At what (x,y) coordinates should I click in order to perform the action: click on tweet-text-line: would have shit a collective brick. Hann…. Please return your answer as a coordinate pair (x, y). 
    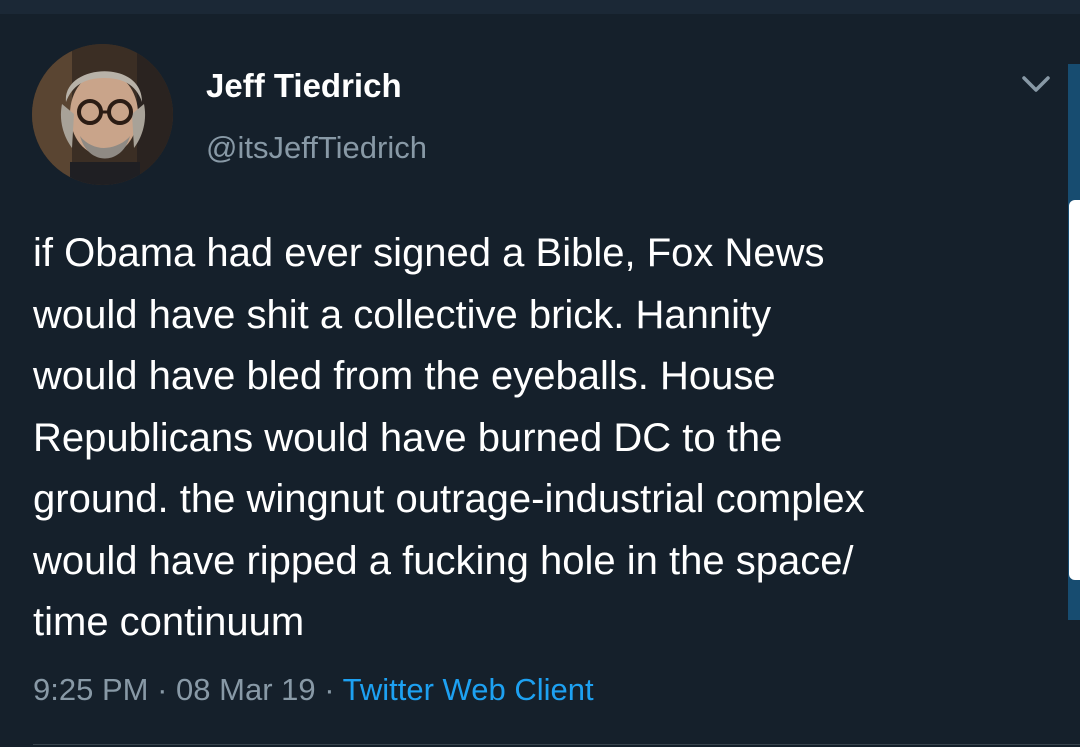
    Looking at the image, I should click on (402, 314).